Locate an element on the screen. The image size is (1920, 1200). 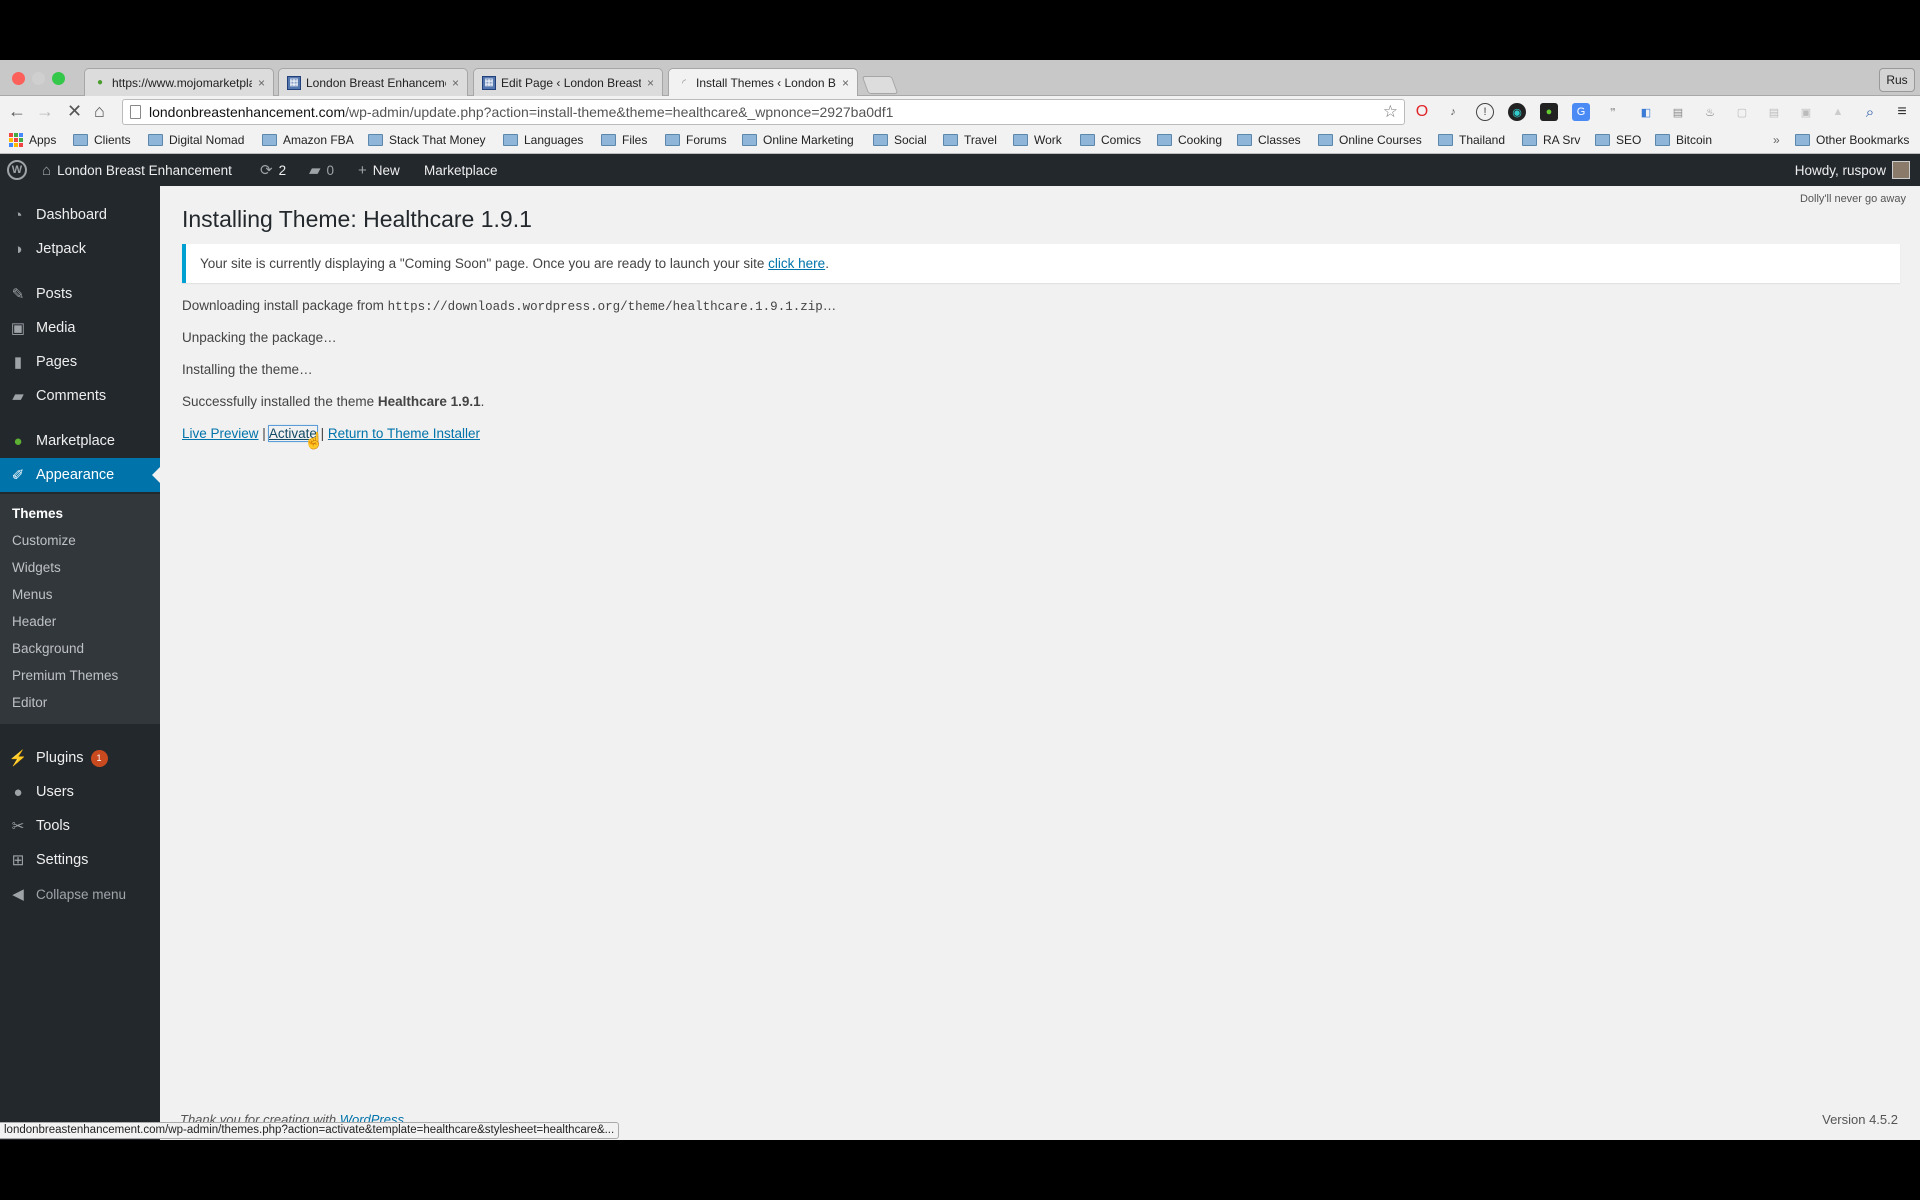
bookmark-folder: Social is located at coordinates (900, 140).